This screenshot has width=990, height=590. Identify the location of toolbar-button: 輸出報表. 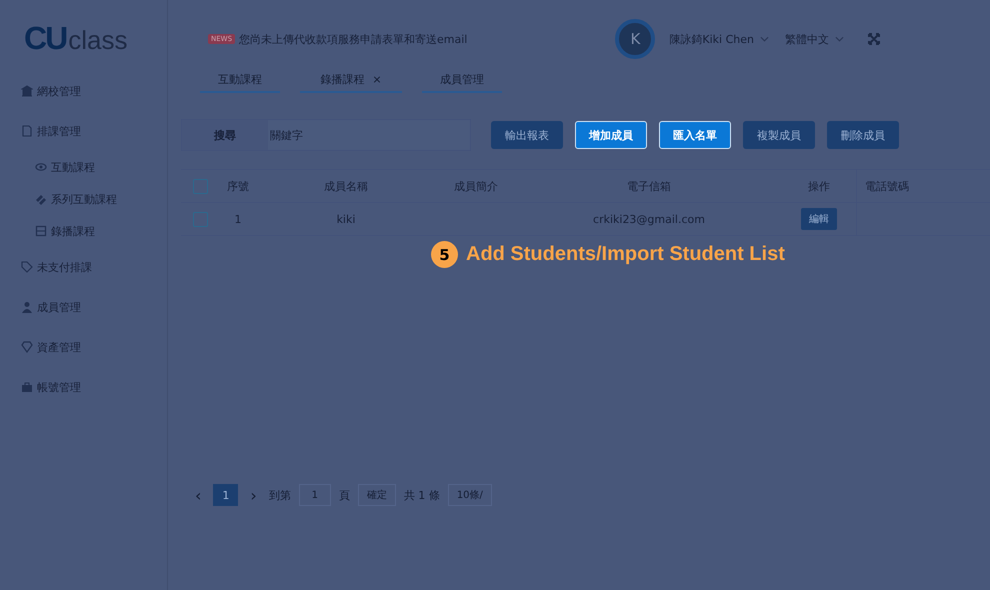
(527, 135).